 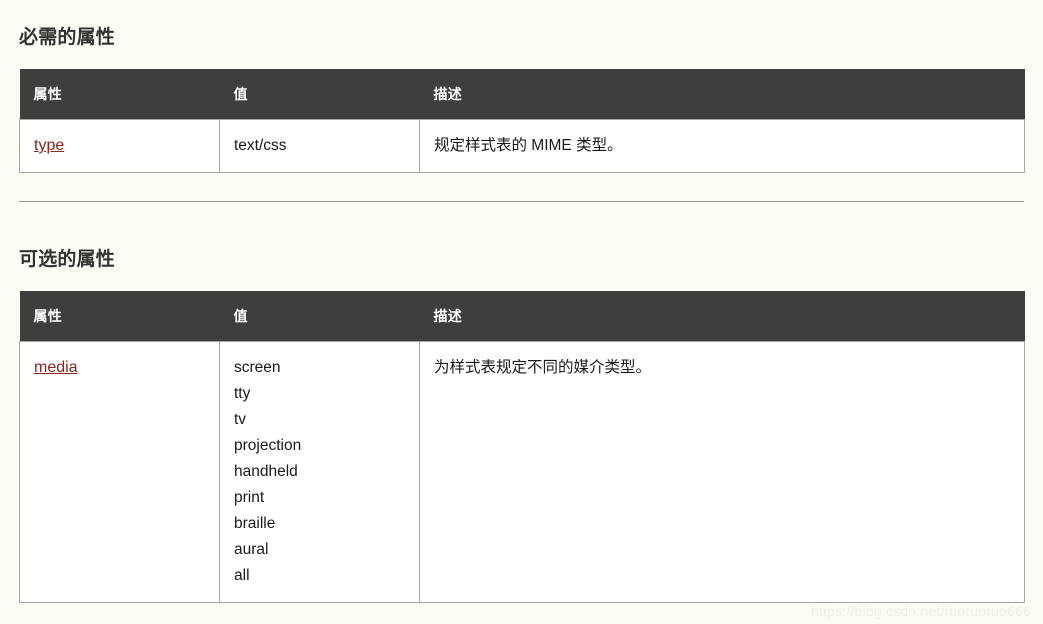 I want to click on list-item: aural, so click(x=251, y=549).